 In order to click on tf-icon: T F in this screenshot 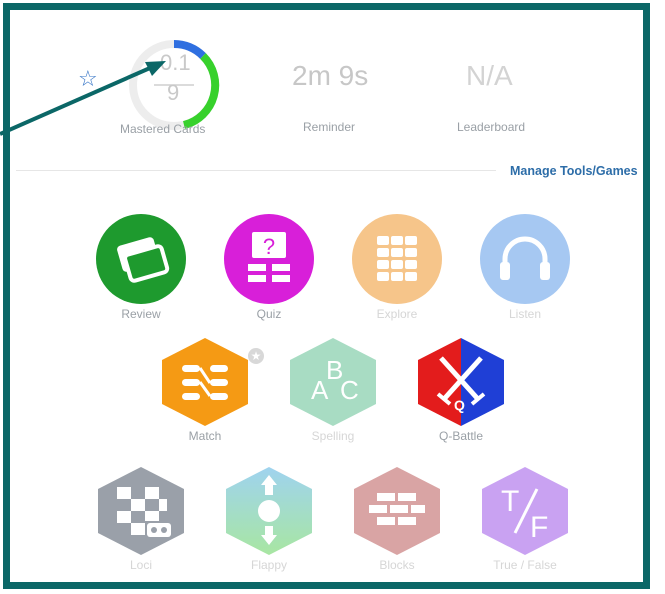, I will do `click(525, 511)`.